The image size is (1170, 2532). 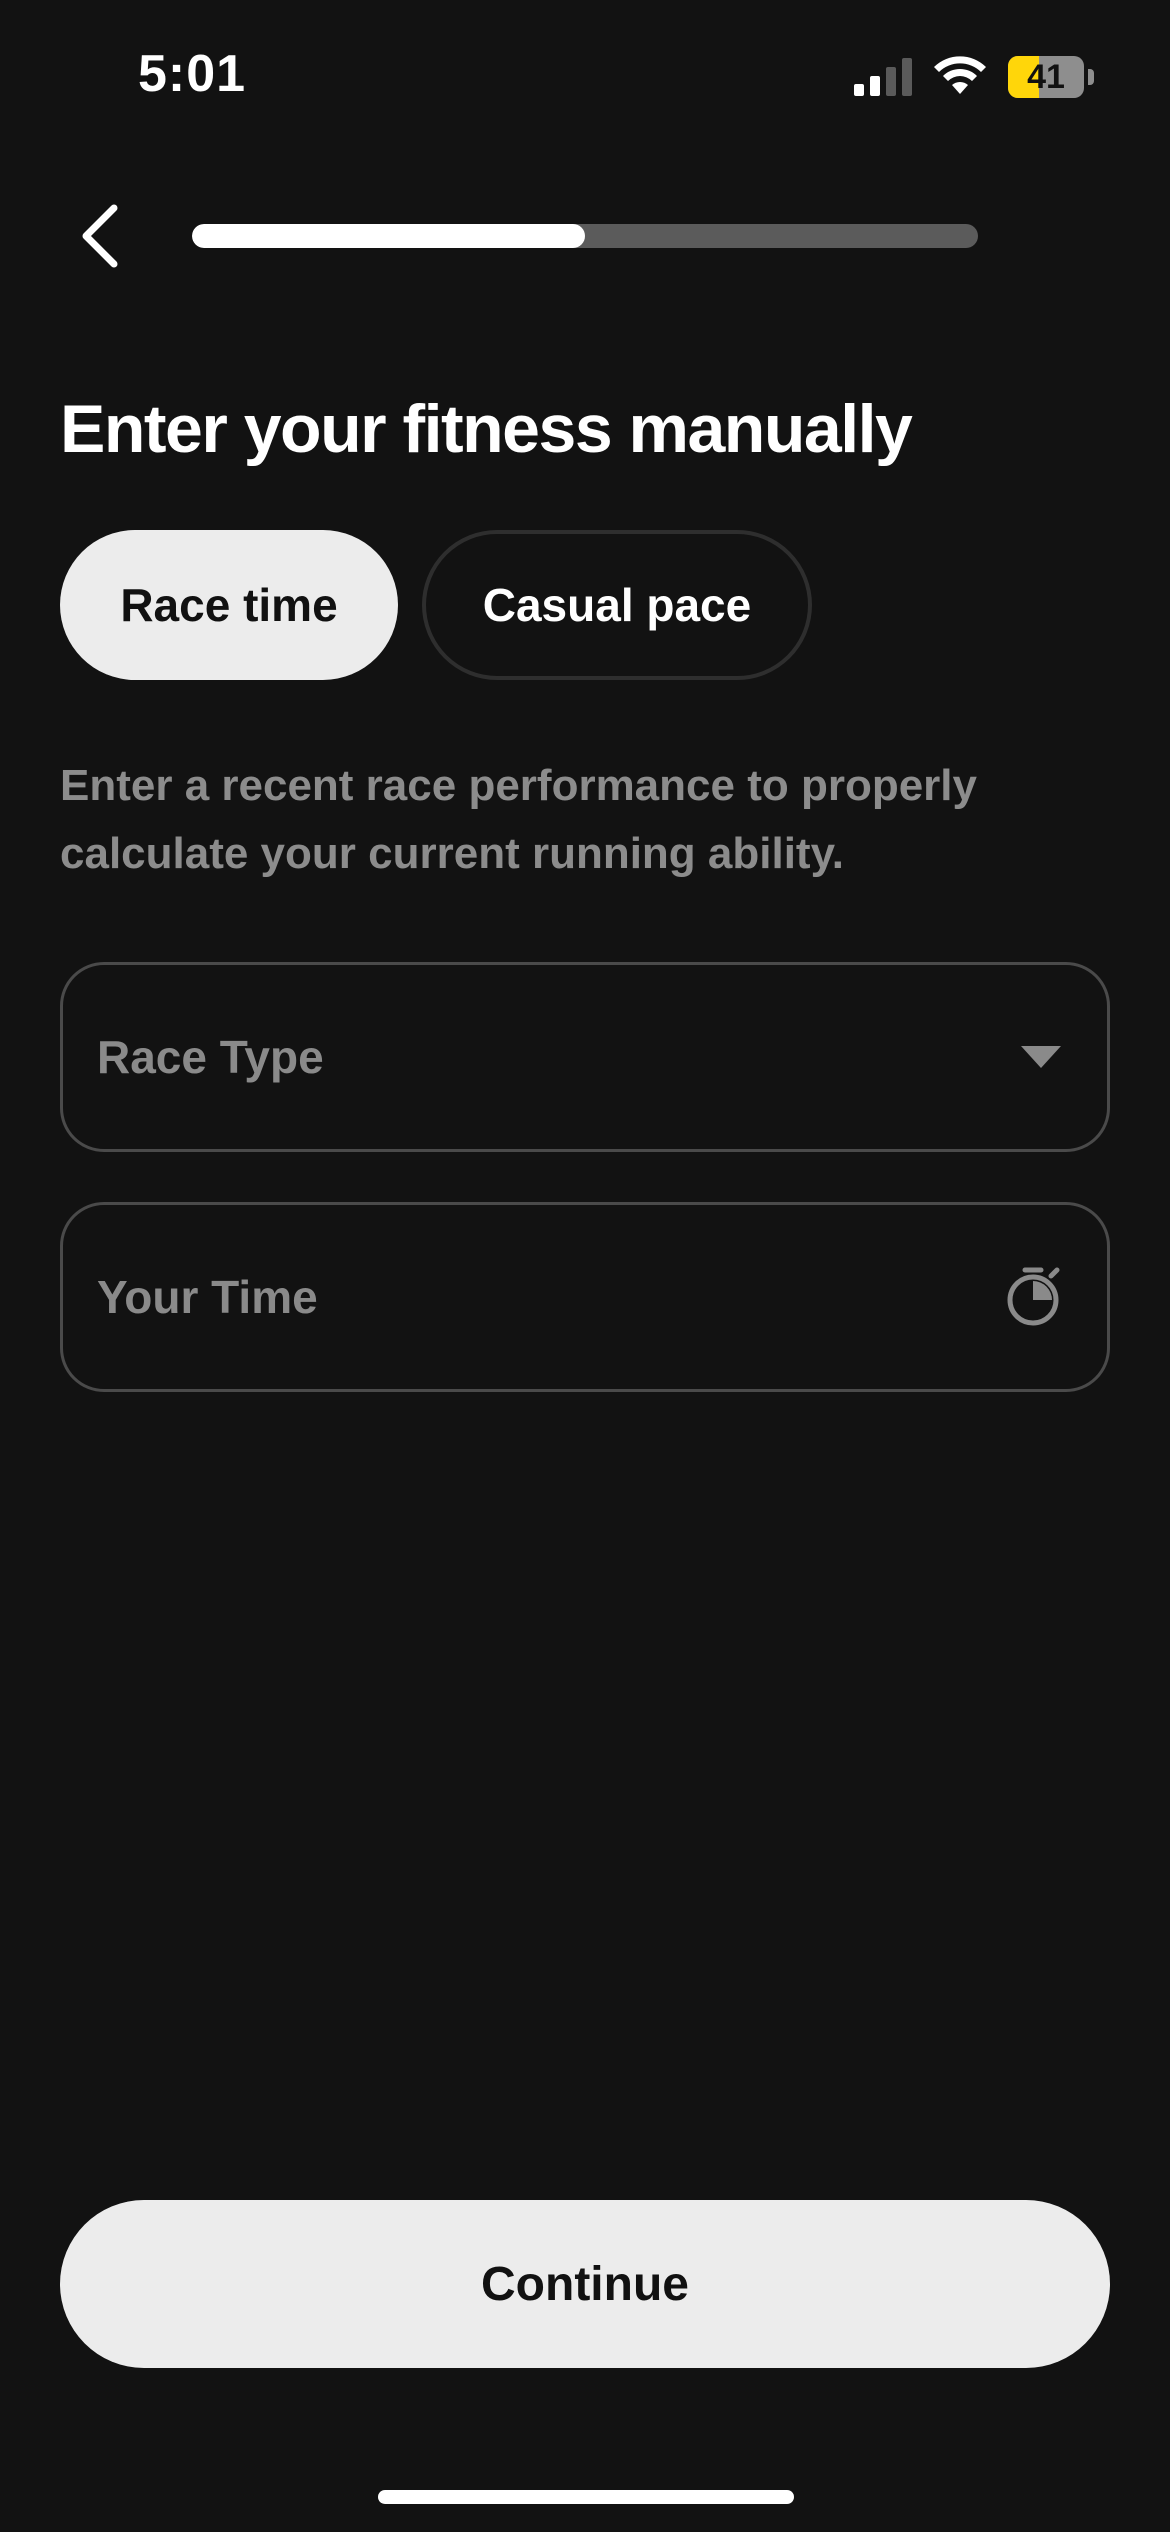 What do you see at coordinates (486, 429) in the screenshot?
I see `page-title: Enter your fitness manually` at bounding box center [486, 429].